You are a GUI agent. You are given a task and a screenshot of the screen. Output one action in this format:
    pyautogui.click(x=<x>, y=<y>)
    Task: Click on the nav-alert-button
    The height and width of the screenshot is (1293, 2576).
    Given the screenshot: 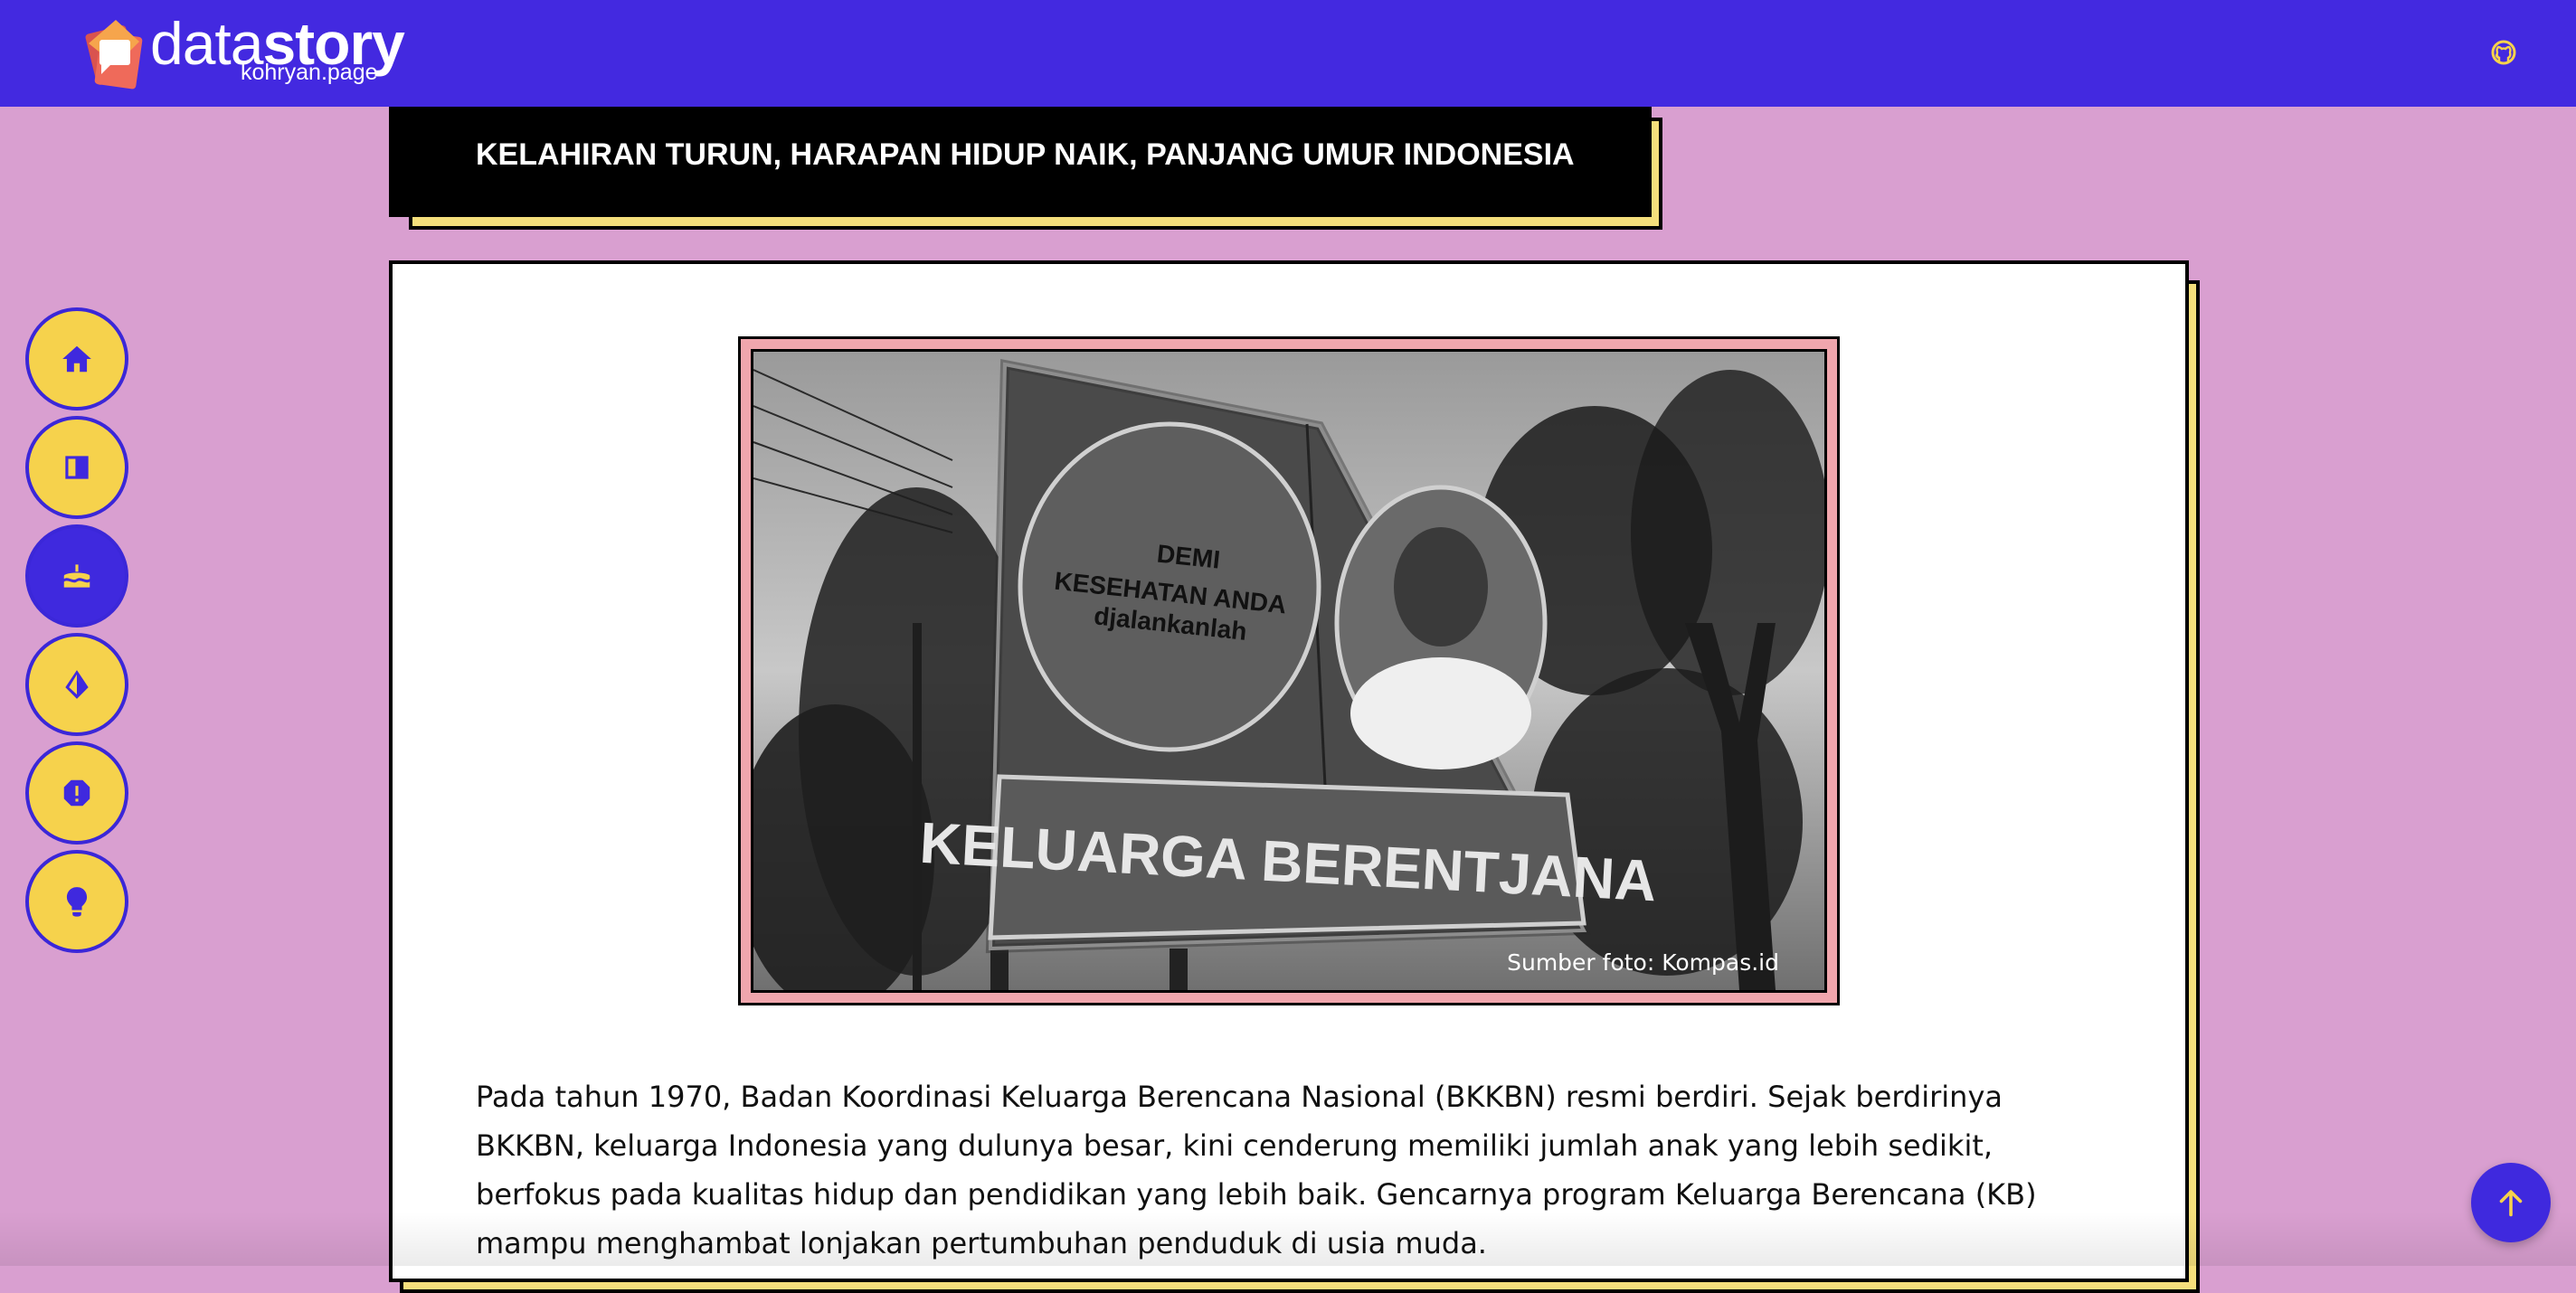 What is the action you would take?
    pyautogui.click(x=76, y=793)
    